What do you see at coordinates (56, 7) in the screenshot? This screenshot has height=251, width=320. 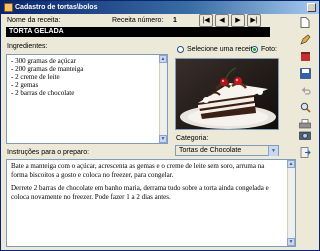 I see `window-title: Cadastro de tortas\bolos` at bounding box center [56, 7].